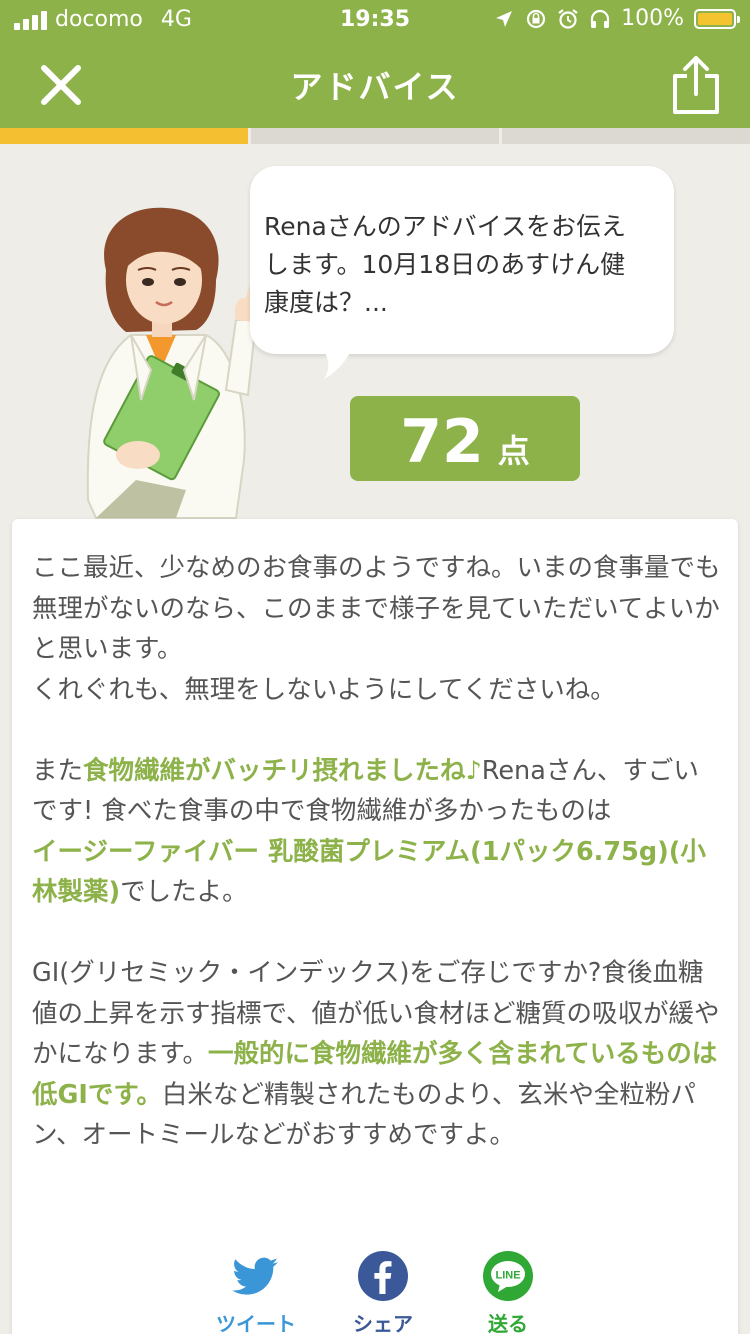 This screenshot has height=1334, width=750. I want to click on nav-bar: アドバイス, so click(375, 84).